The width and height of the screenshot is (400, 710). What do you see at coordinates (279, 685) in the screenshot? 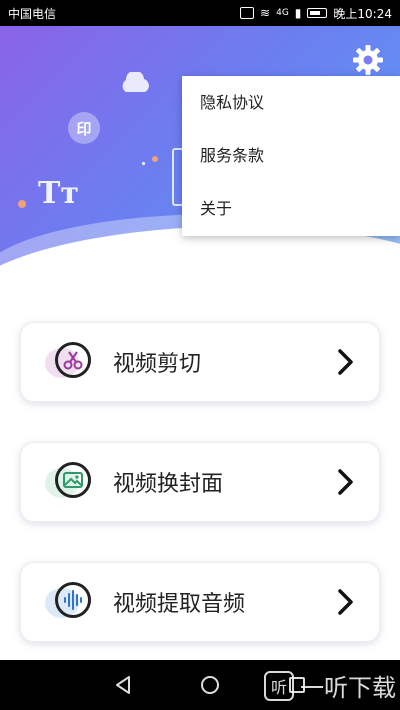
I see `watermark-logo-icon: 听` at bounding box center [279, 685].